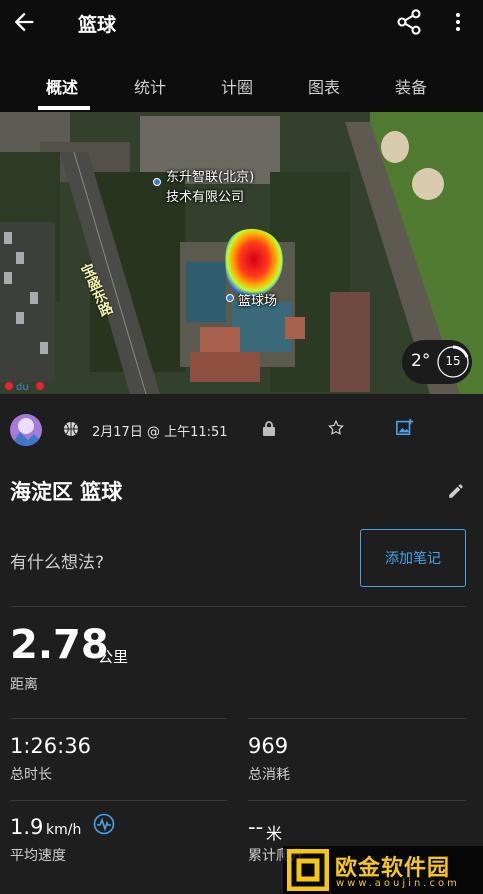 The image size is (483, 894). I want to click on calories-value: 969, so click(268, 746).